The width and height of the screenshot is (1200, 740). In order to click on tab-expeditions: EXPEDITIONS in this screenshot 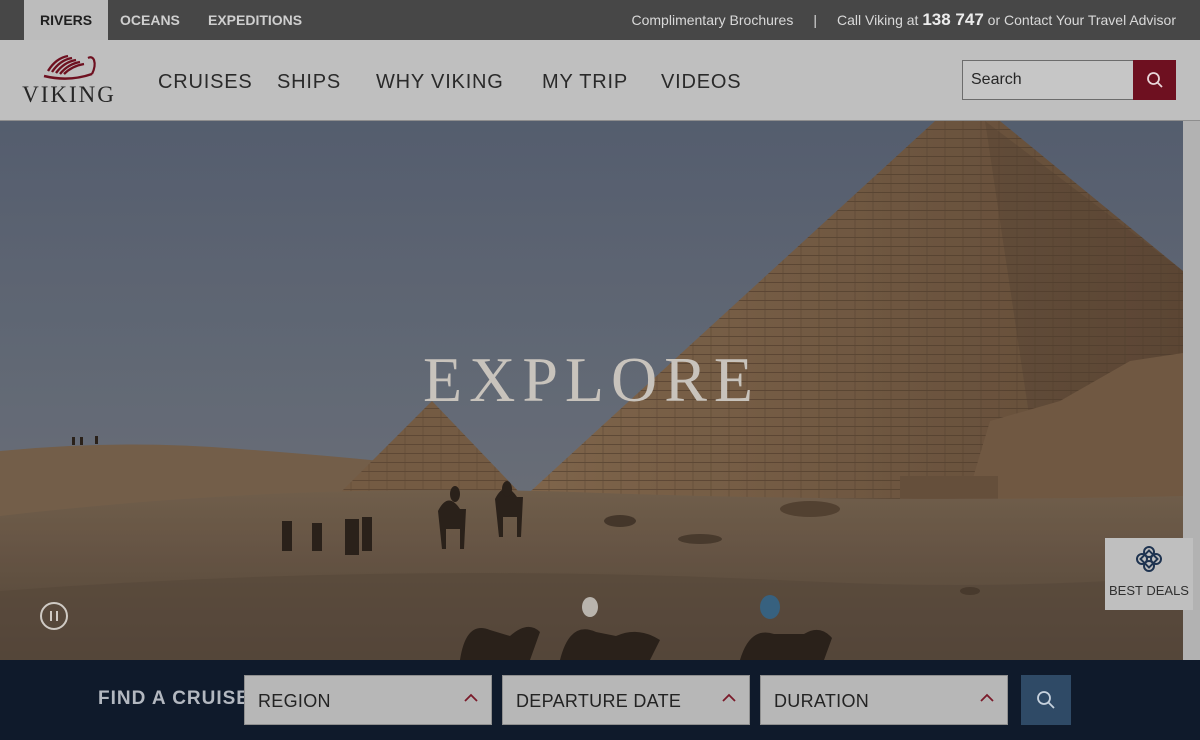, I will do `click(255, 20)`.